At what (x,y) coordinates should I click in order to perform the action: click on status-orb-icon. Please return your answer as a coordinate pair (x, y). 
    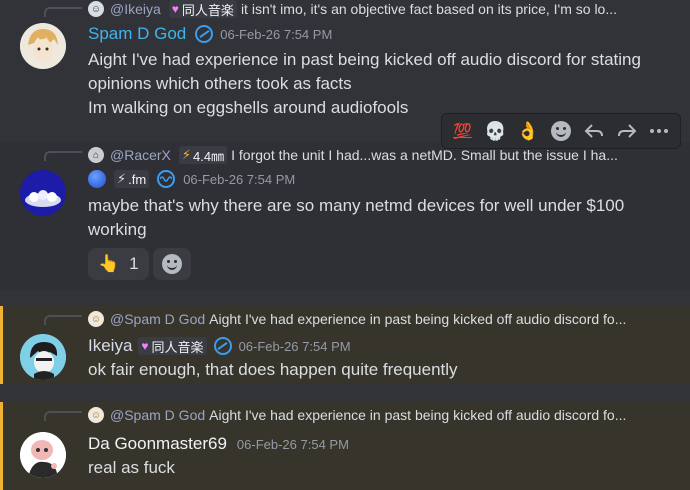
    Looking at the image, I should click on (97, 179).